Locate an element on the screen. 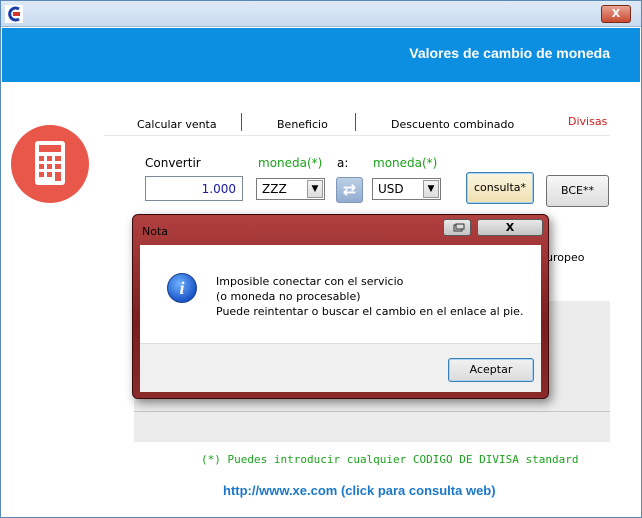 This screenshot has width=642, height=518. swap-currencies-button: ⇄ is located at coordinates (349, 190).